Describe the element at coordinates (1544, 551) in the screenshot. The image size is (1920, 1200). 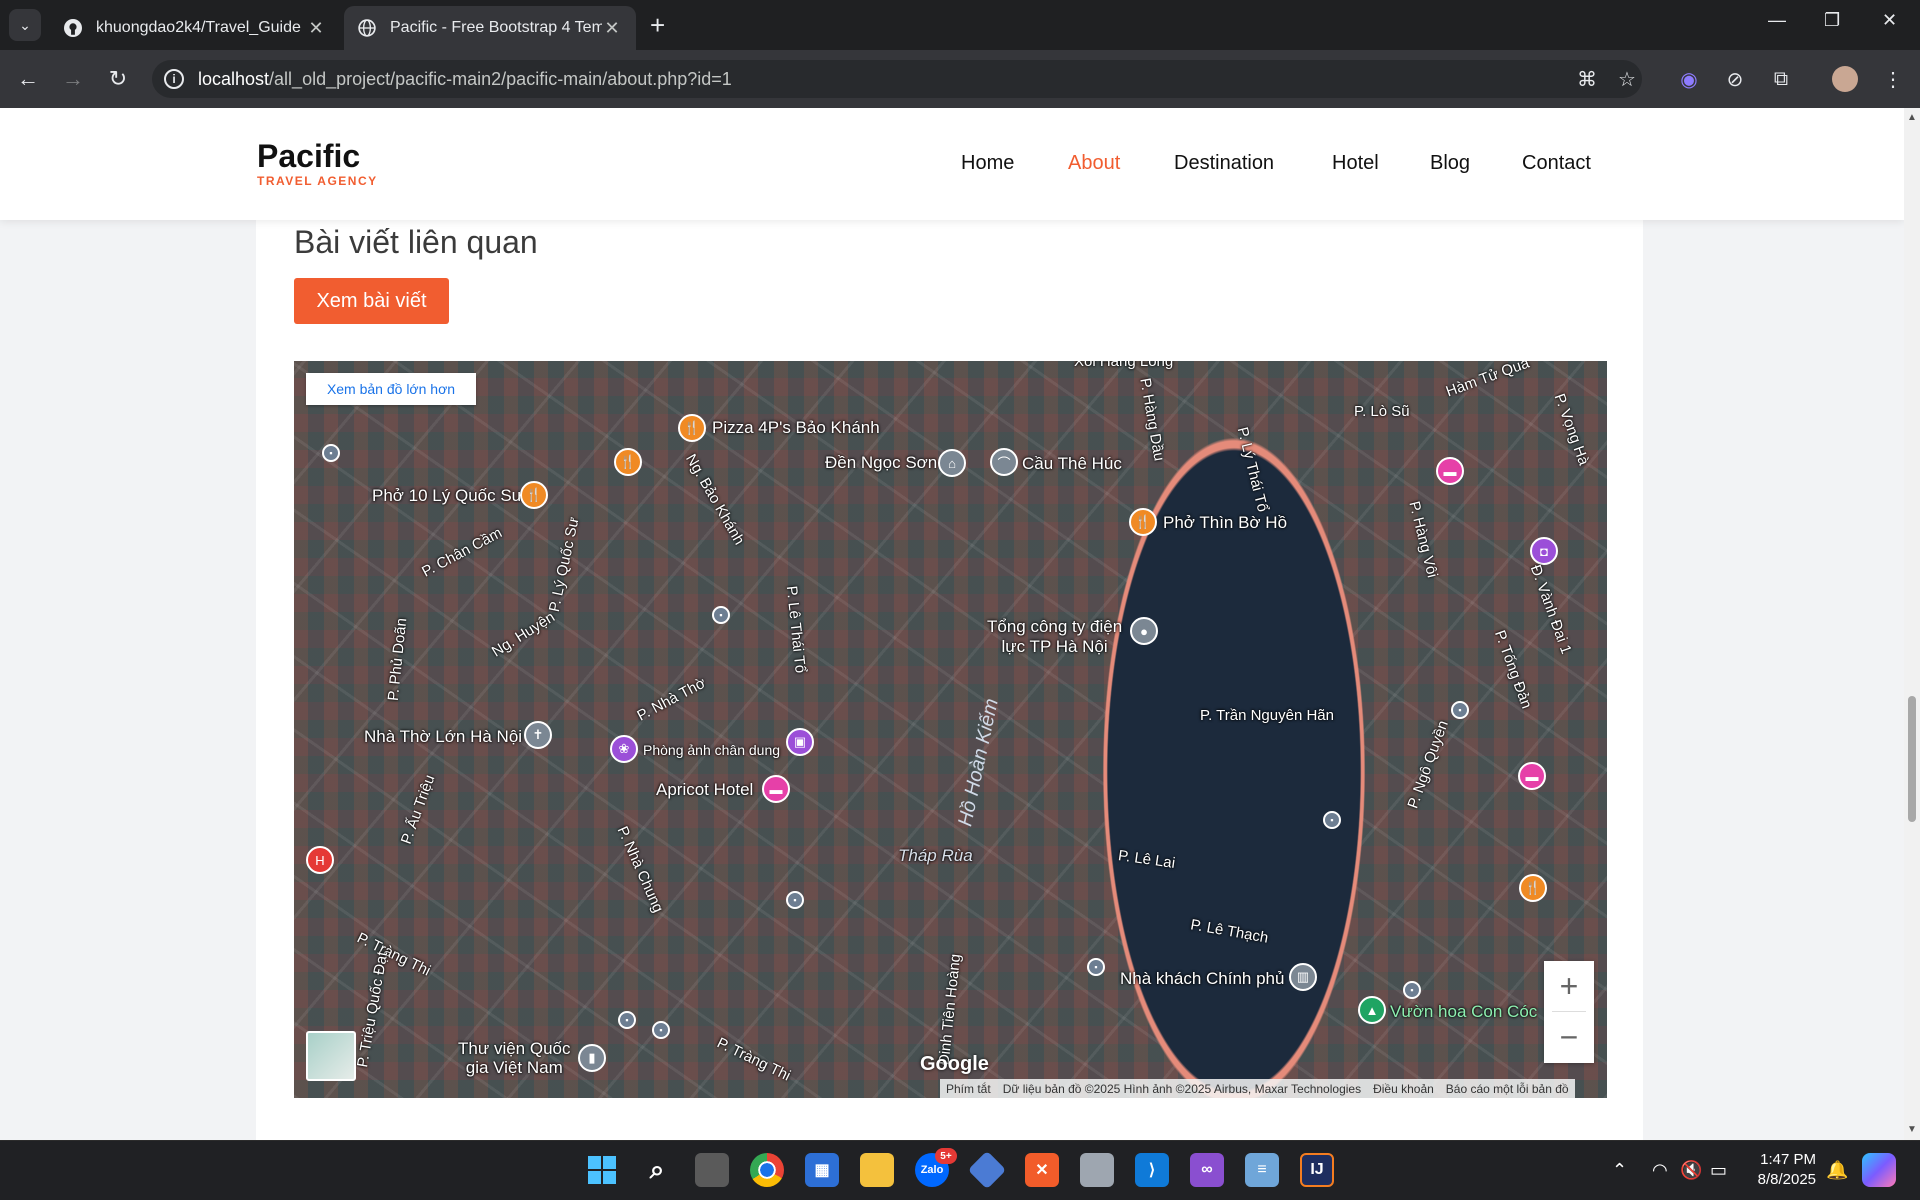
I see `camera-pin-icon: ◘` at that location.